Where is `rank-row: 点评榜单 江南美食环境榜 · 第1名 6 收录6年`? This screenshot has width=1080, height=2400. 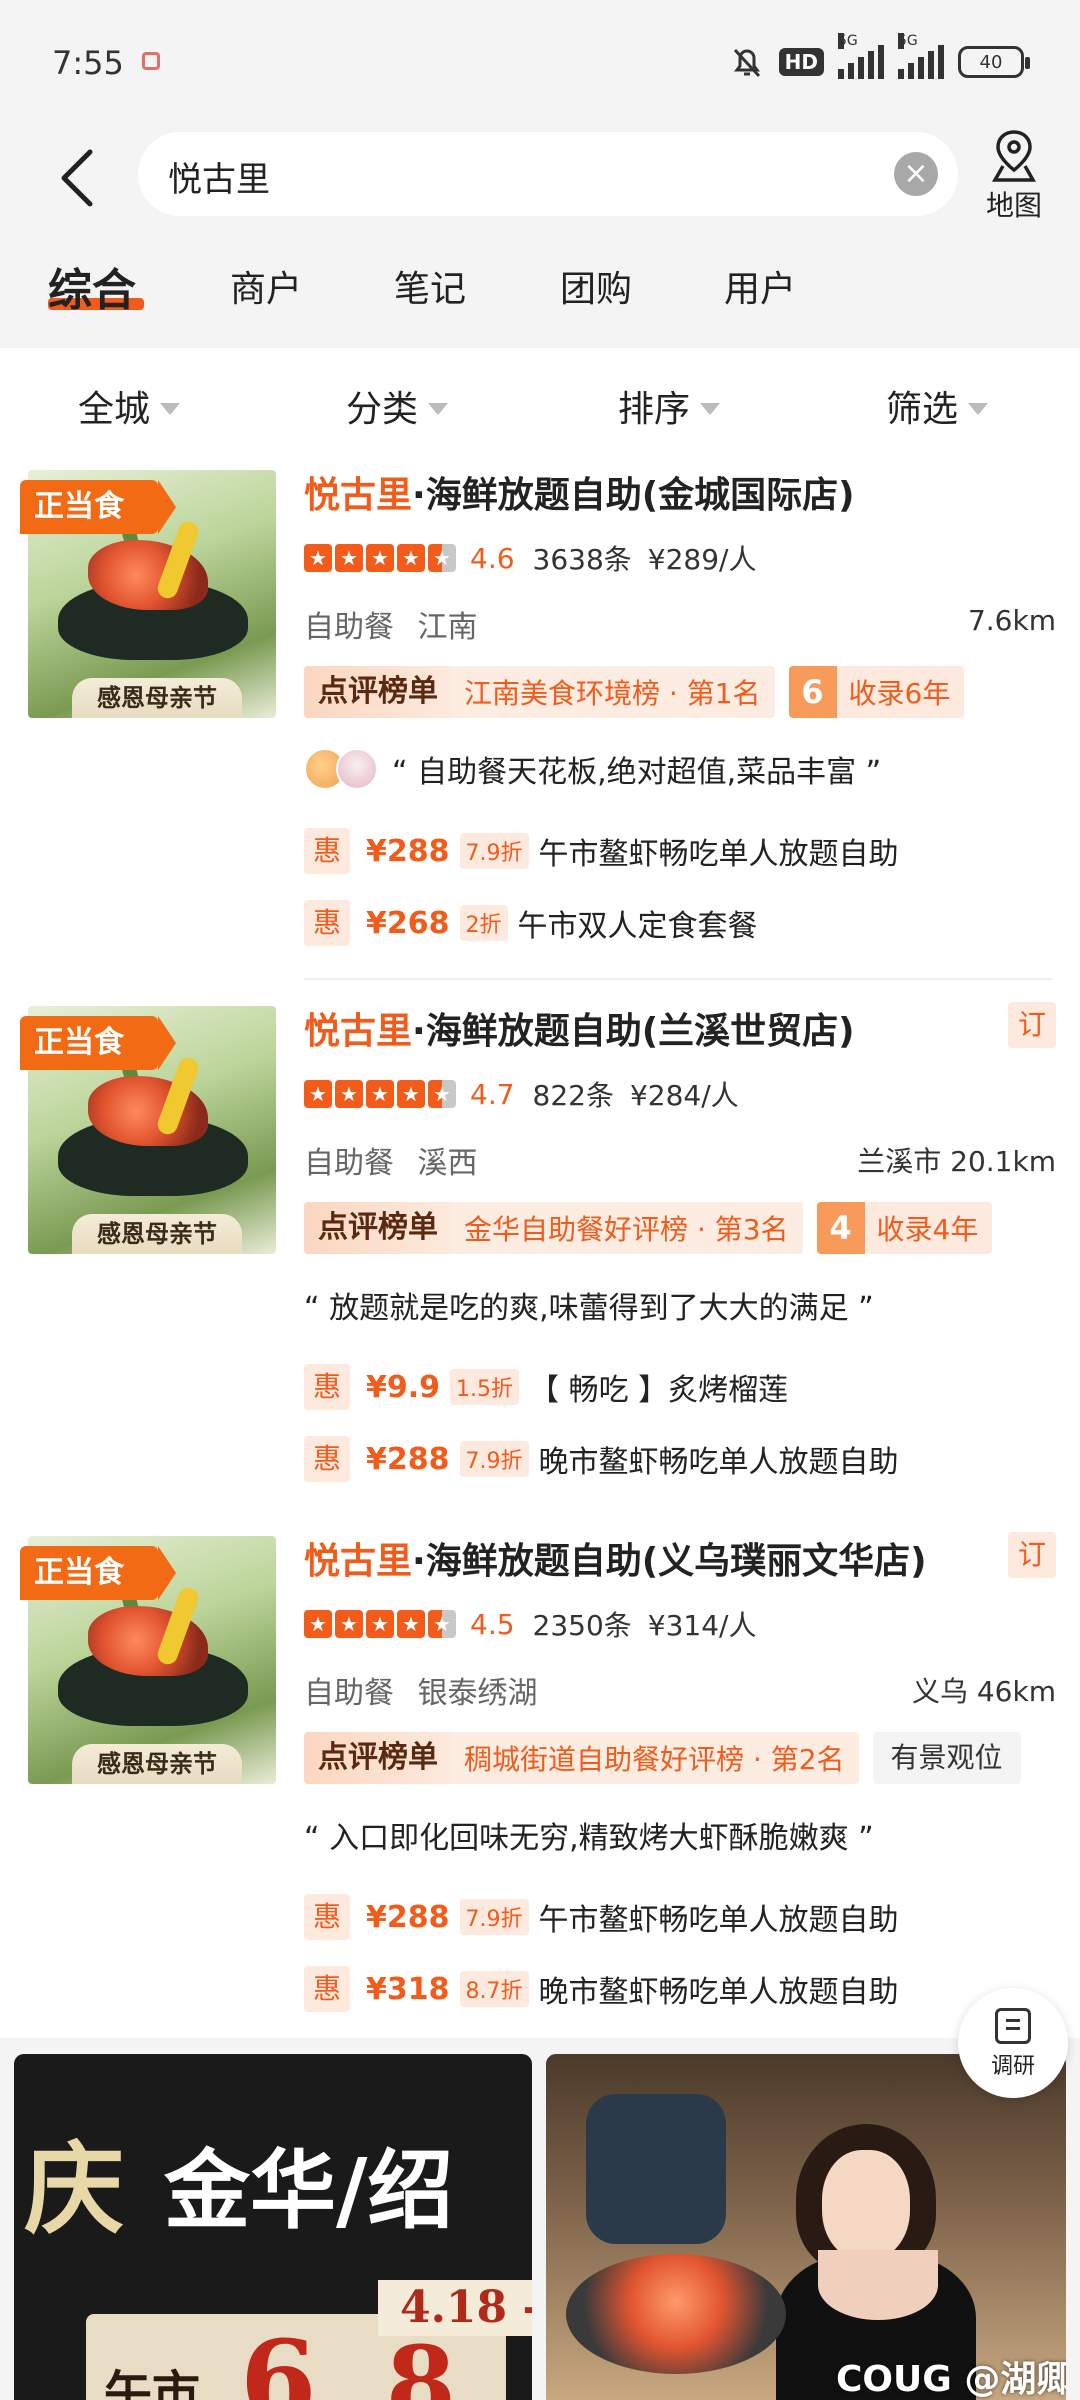
rank-row: 点评榜单 江南美食环境榜 · 第1名 6 收录6年 is located at coordinates (634, 692).